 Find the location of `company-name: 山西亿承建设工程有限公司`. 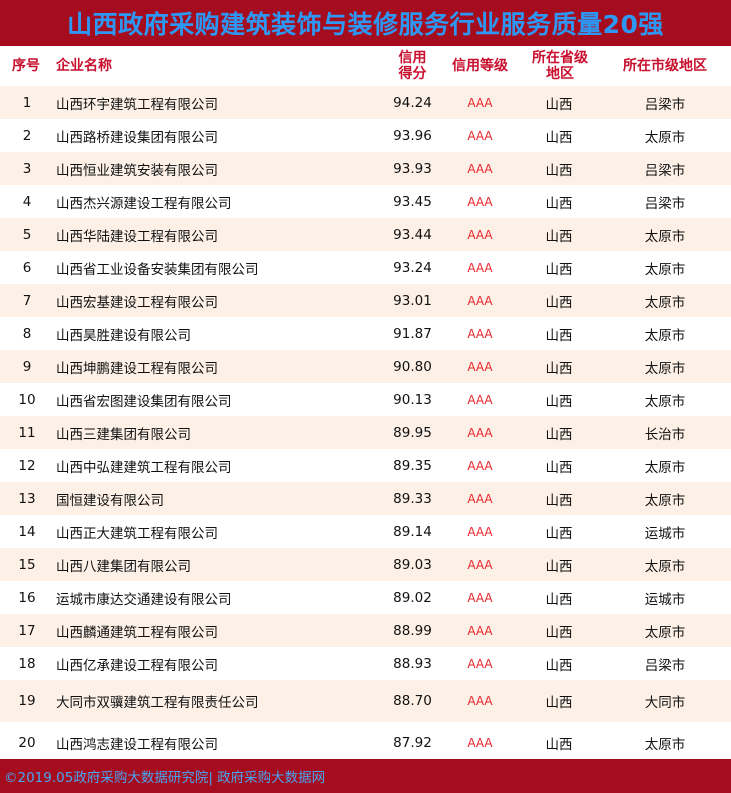

company-name: 山西亿承建设工程有限公司 is located at coordinates (137, 665).